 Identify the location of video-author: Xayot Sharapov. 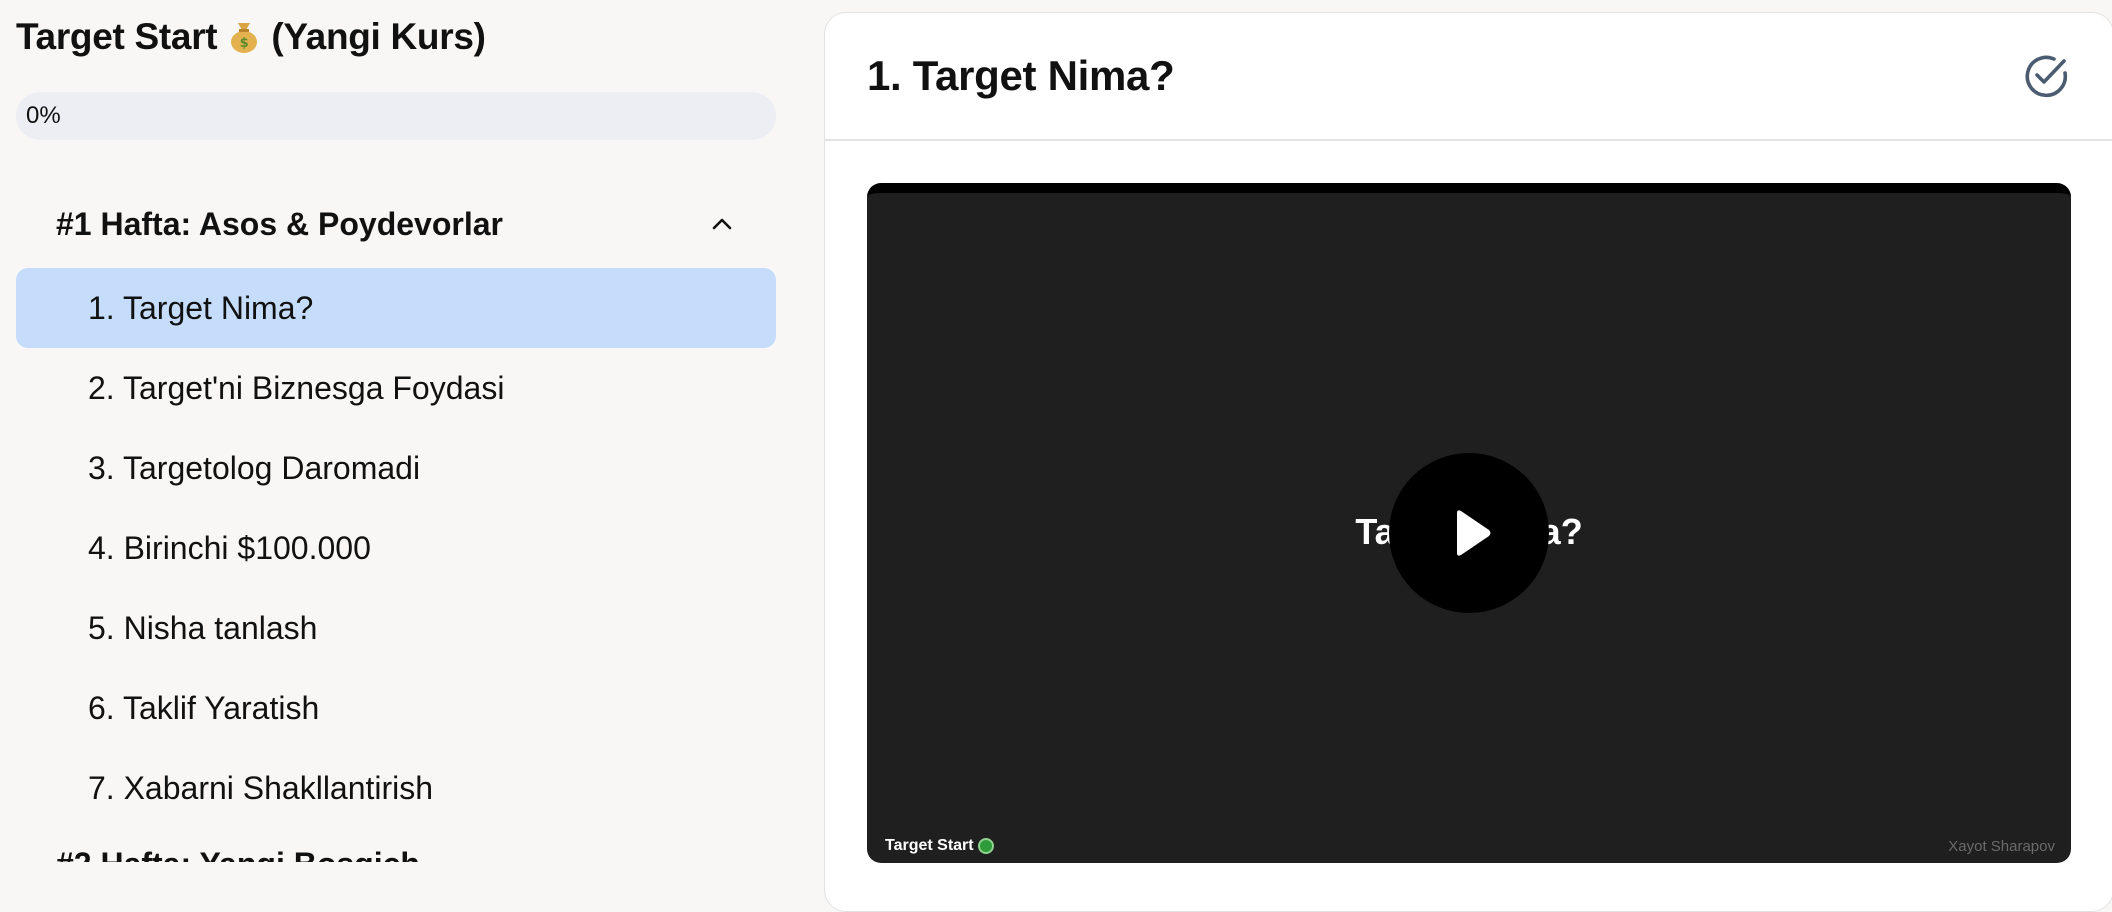
(2001, 846).